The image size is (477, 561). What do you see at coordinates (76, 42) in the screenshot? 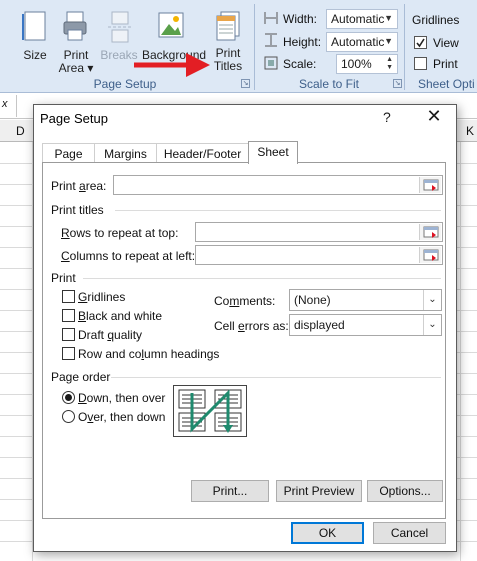
I see `print-area-button: Print Area ▾` at bounding box center [76, 42].